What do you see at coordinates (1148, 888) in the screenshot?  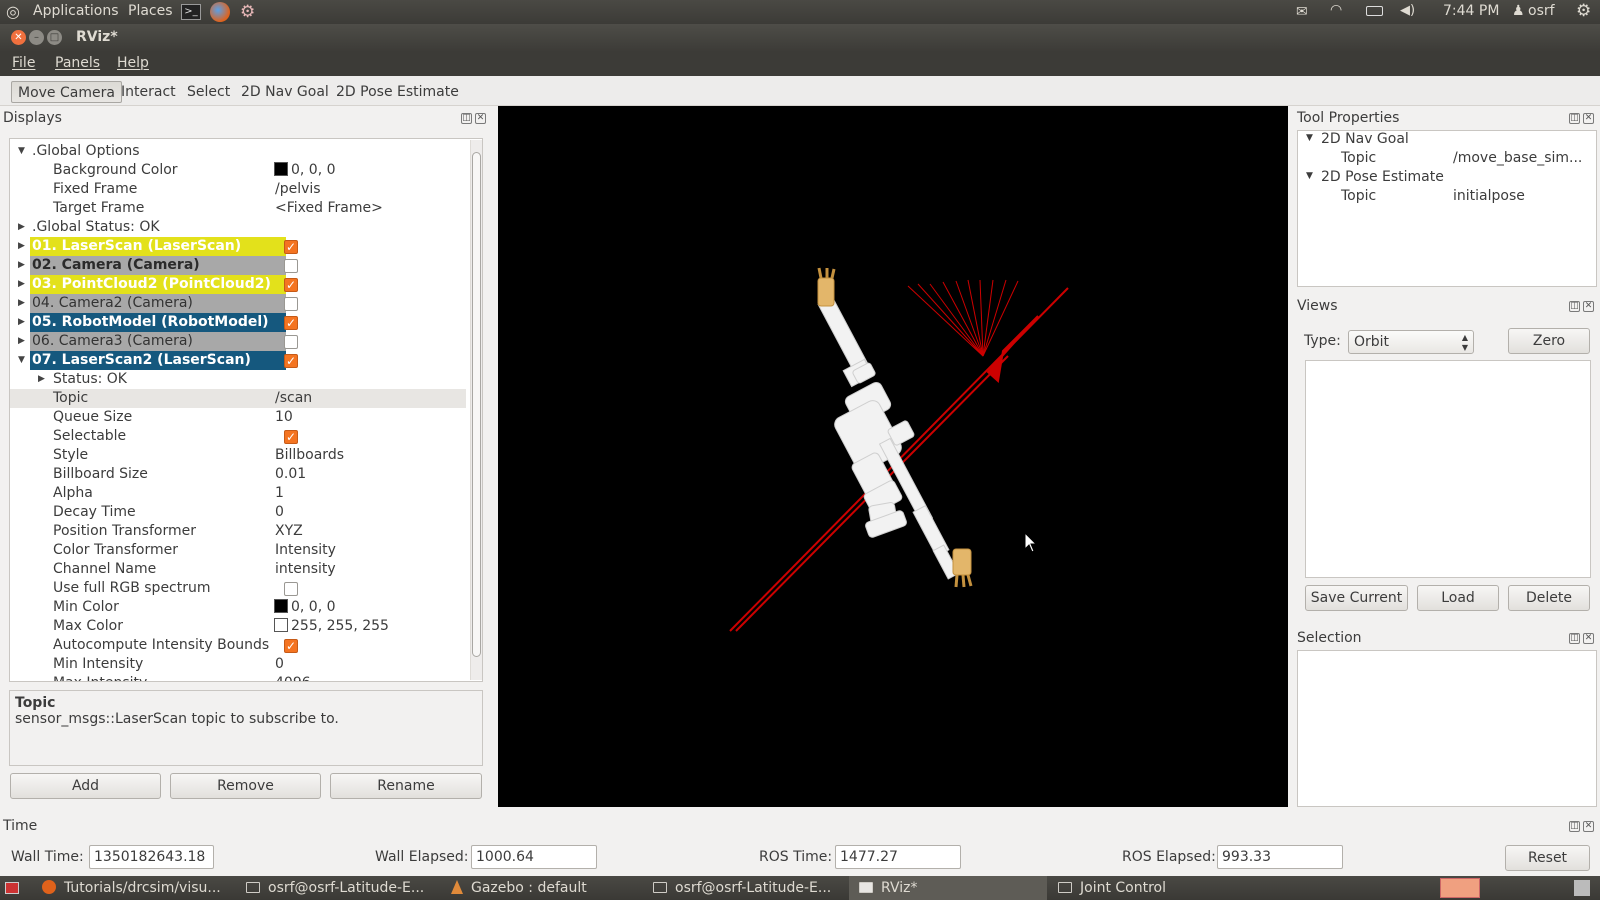 I see `taskbar-item-joint-control: Joint Control` at bounding box center [1148, 888].